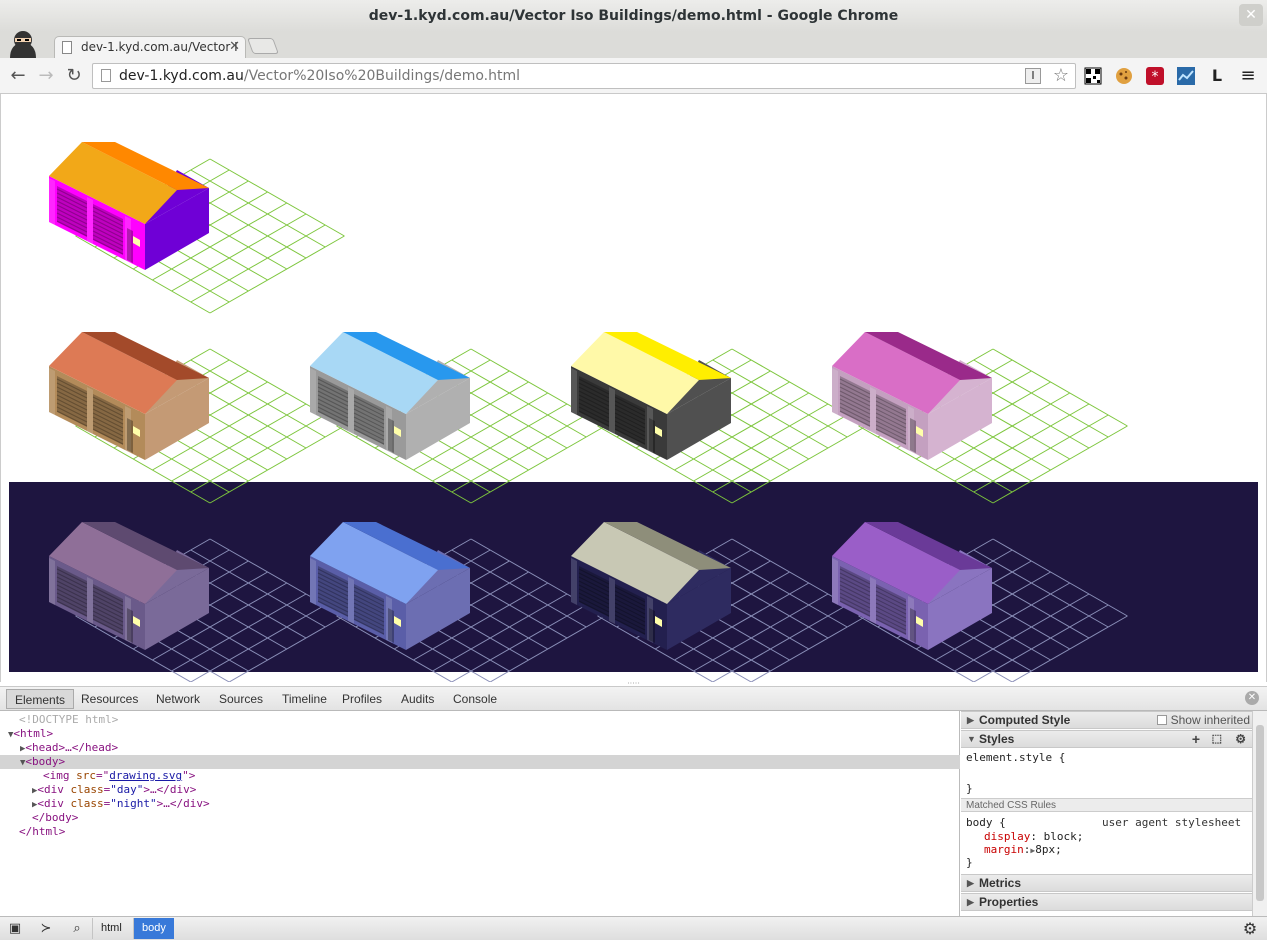 The image size is (1267, 940). What do you see at coordinates (74, 76) in the screenshot?
I see `reload-icon: ↻` at bounding box center [74, 76].